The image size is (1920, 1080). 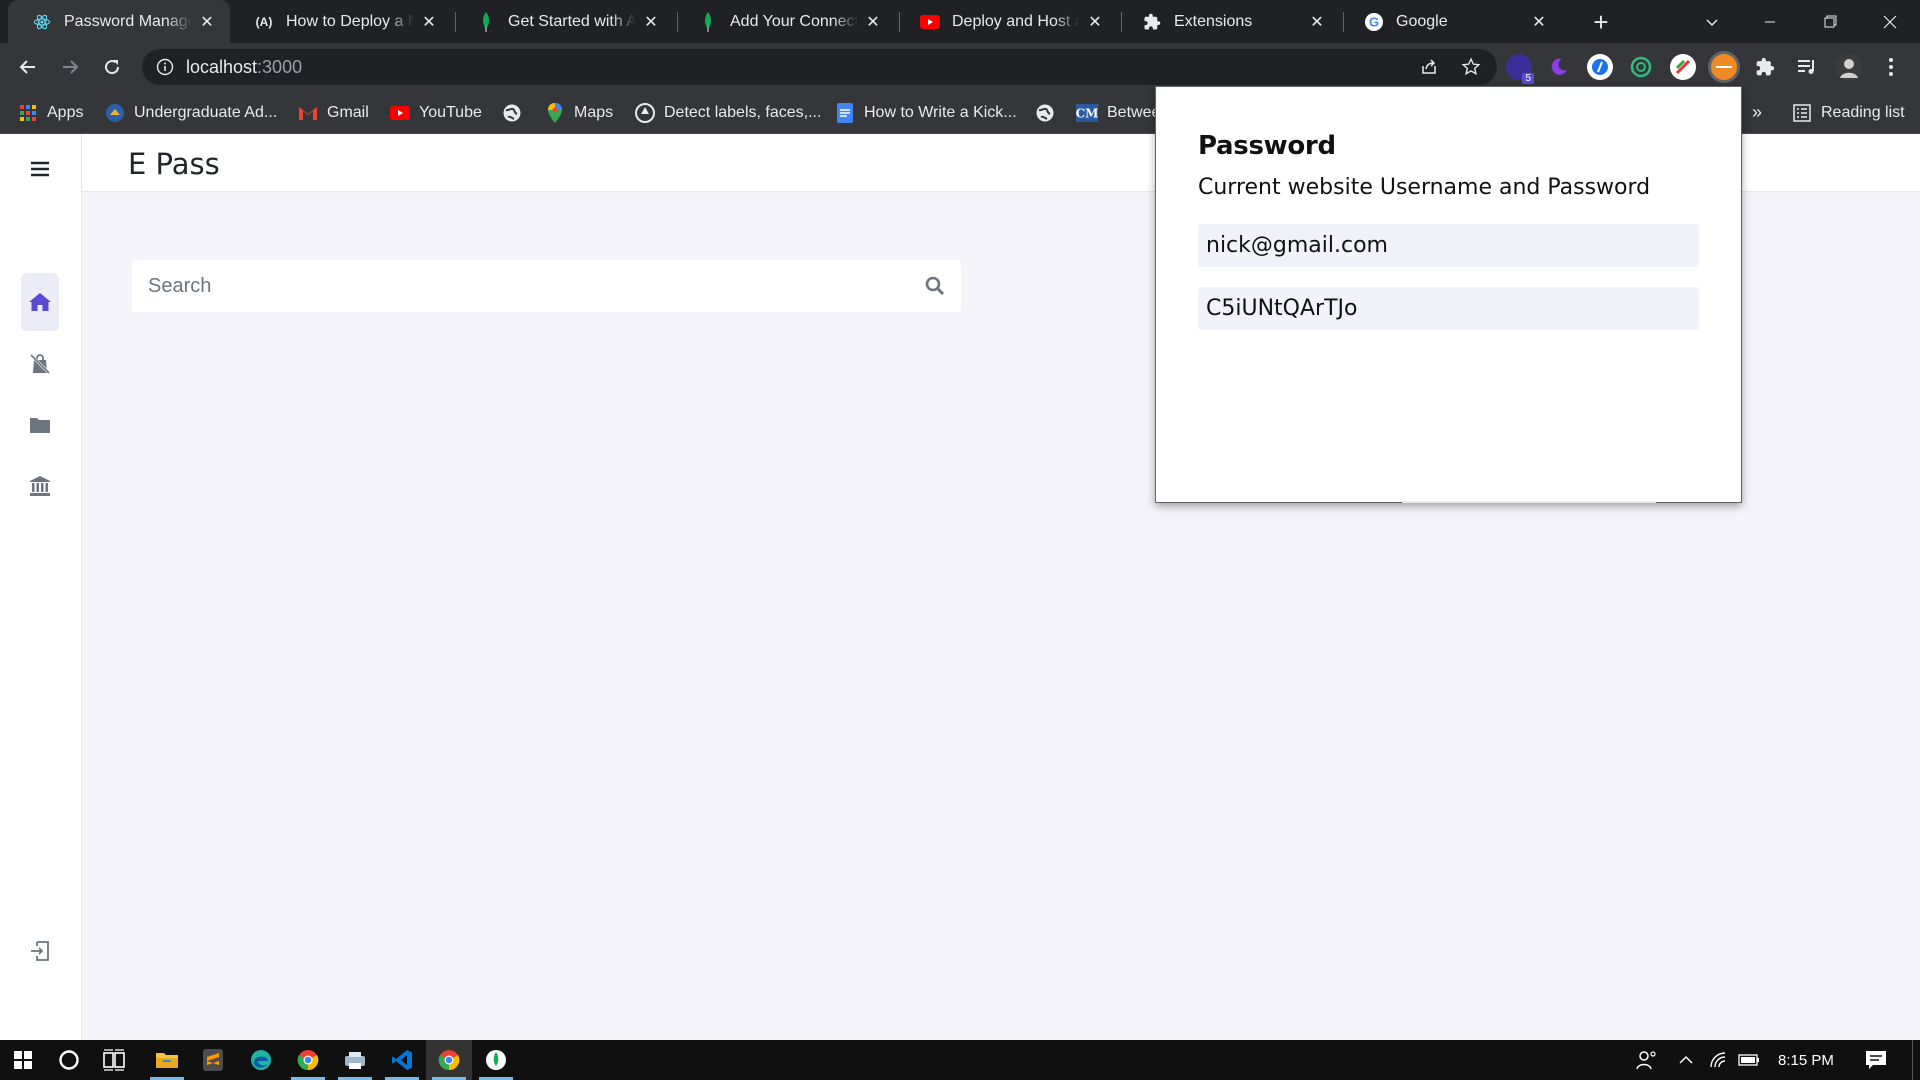 What do you see at coordinates (1770, 21) in the screenshot?
I see `minimize-button` at bounding box center [1770, 21].